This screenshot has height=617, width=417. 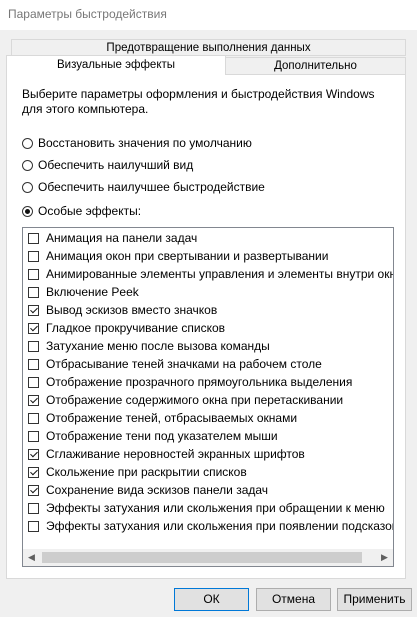 What do you see at coordinates (122, 238) in the screenshot?
I see `effect-label: Анимация на панели задач` at bounding box center [122, 238].